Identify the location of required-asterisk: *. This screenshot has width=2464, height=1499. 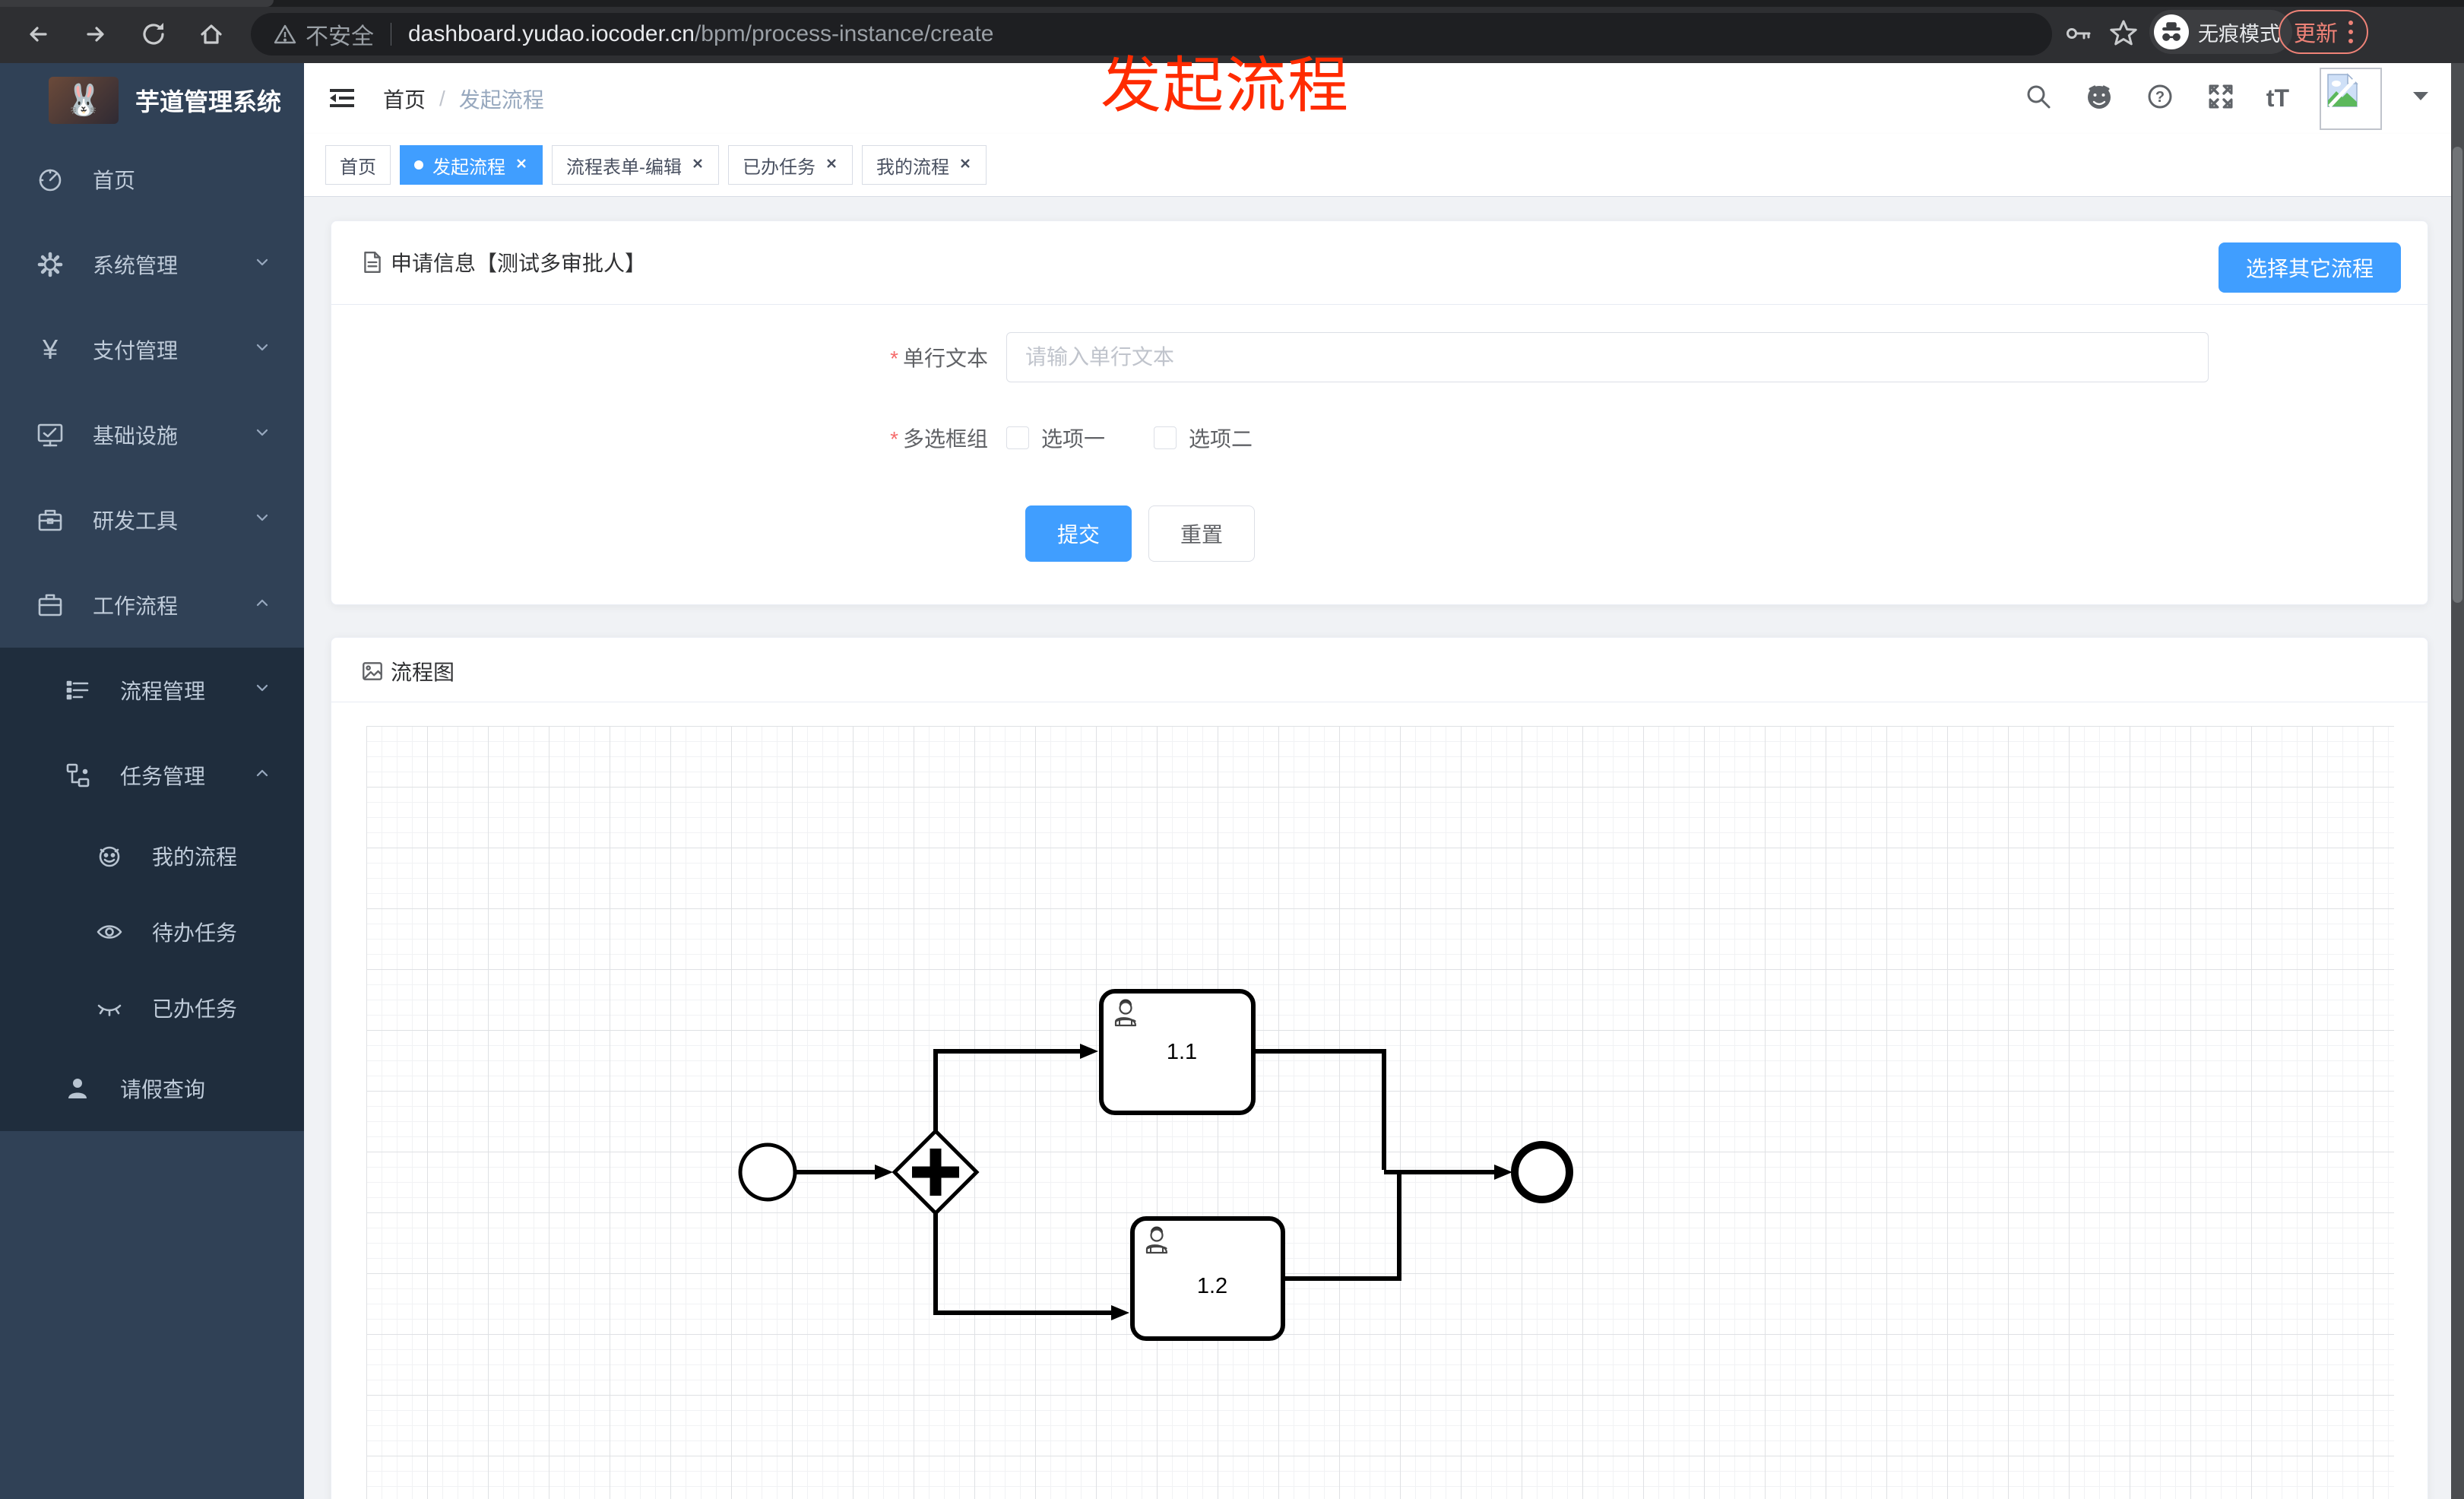
(894, 439).